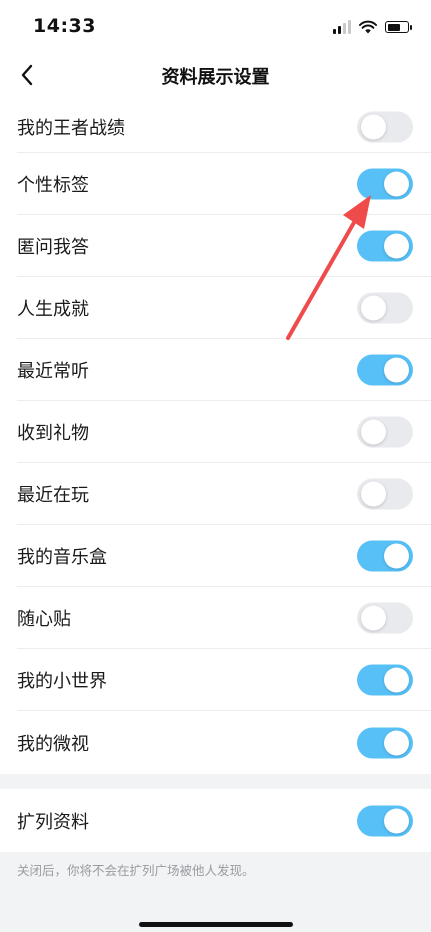 The height and width of the screenshot is (932, 431). What do you see at coordinates (368, 27) in the screenshot?
I see `wifi-icon` at bounding box center [368, 27].